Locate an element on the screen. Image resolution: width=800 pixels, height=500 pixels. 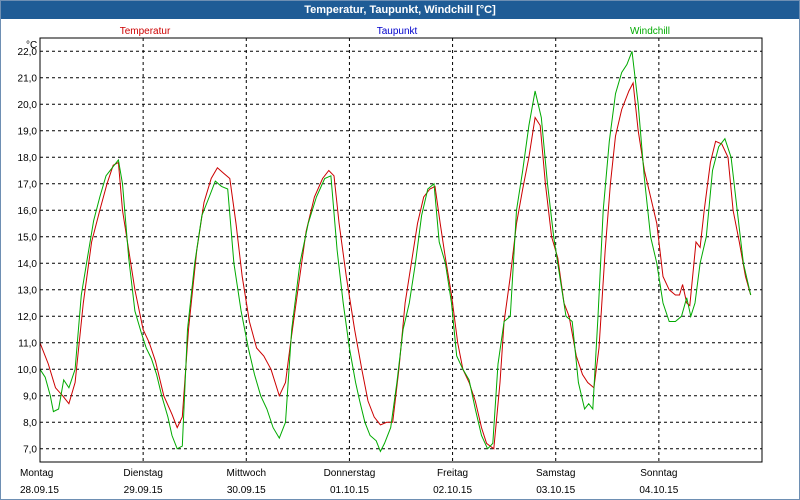
y-tick-label: 15,0 is located at coordinates (28, 237).